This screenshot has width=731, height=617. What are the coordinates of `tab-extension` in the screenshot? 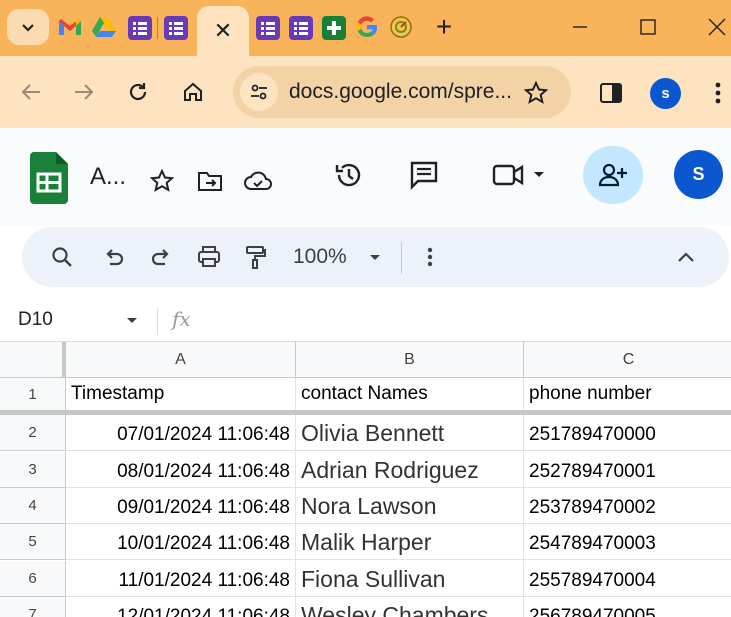 It's located at (401, 27).